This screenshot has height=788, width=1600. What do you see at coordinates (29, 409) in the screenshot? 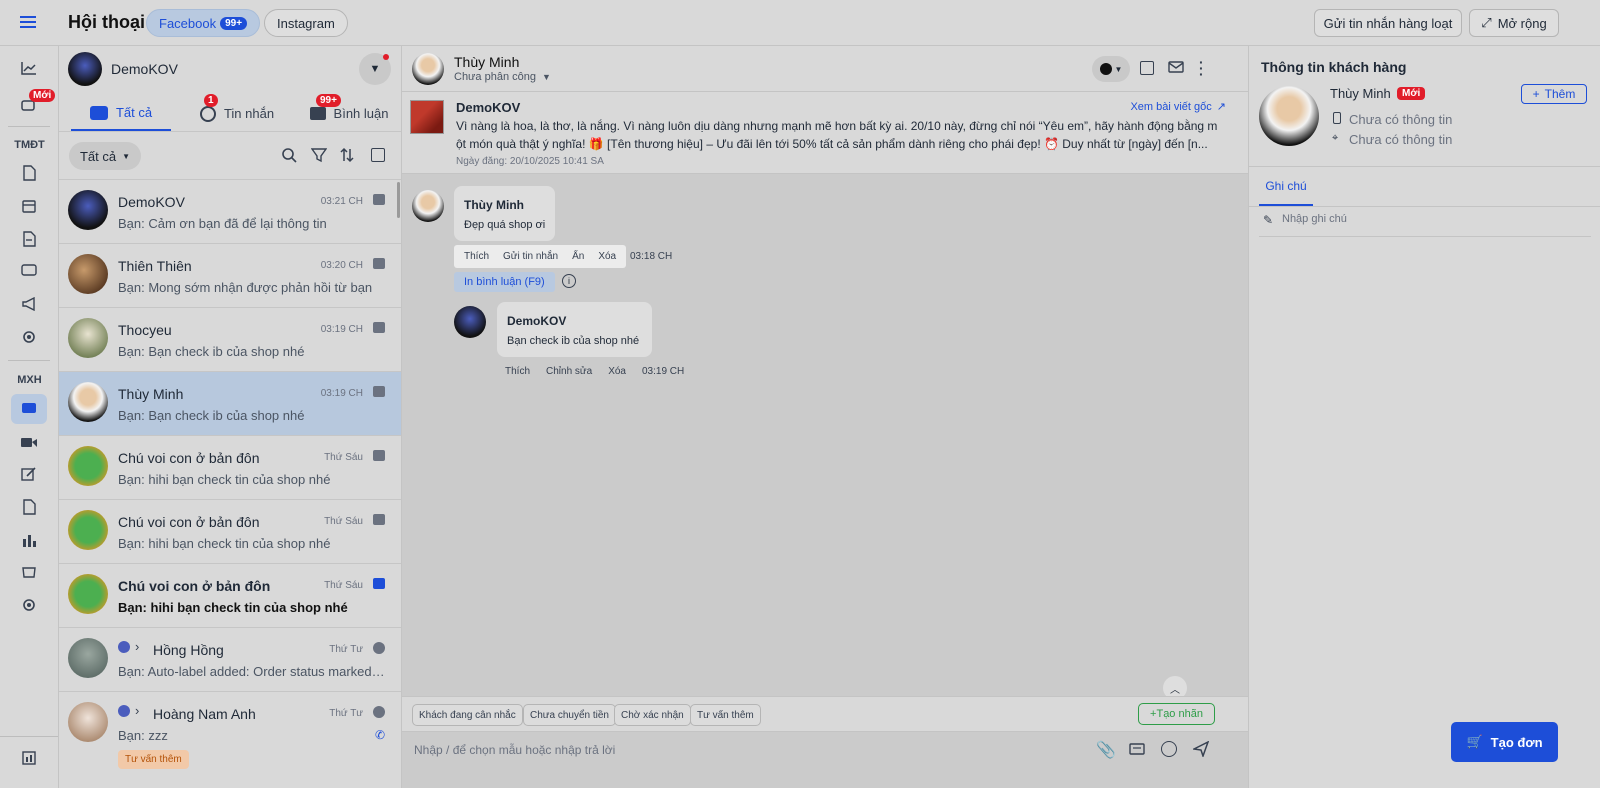
I see `social-chat-icon` at bounding box center [29, 409].